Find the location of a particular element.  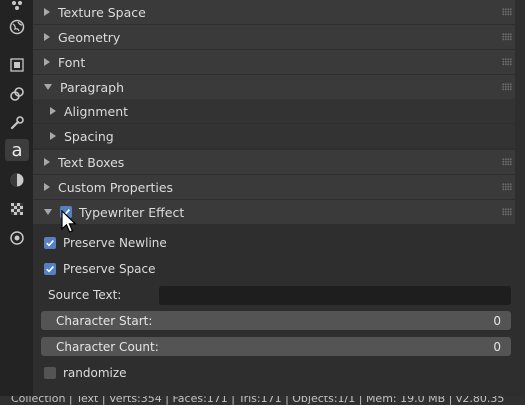

source-text-field is located at coordinates (335, 295).